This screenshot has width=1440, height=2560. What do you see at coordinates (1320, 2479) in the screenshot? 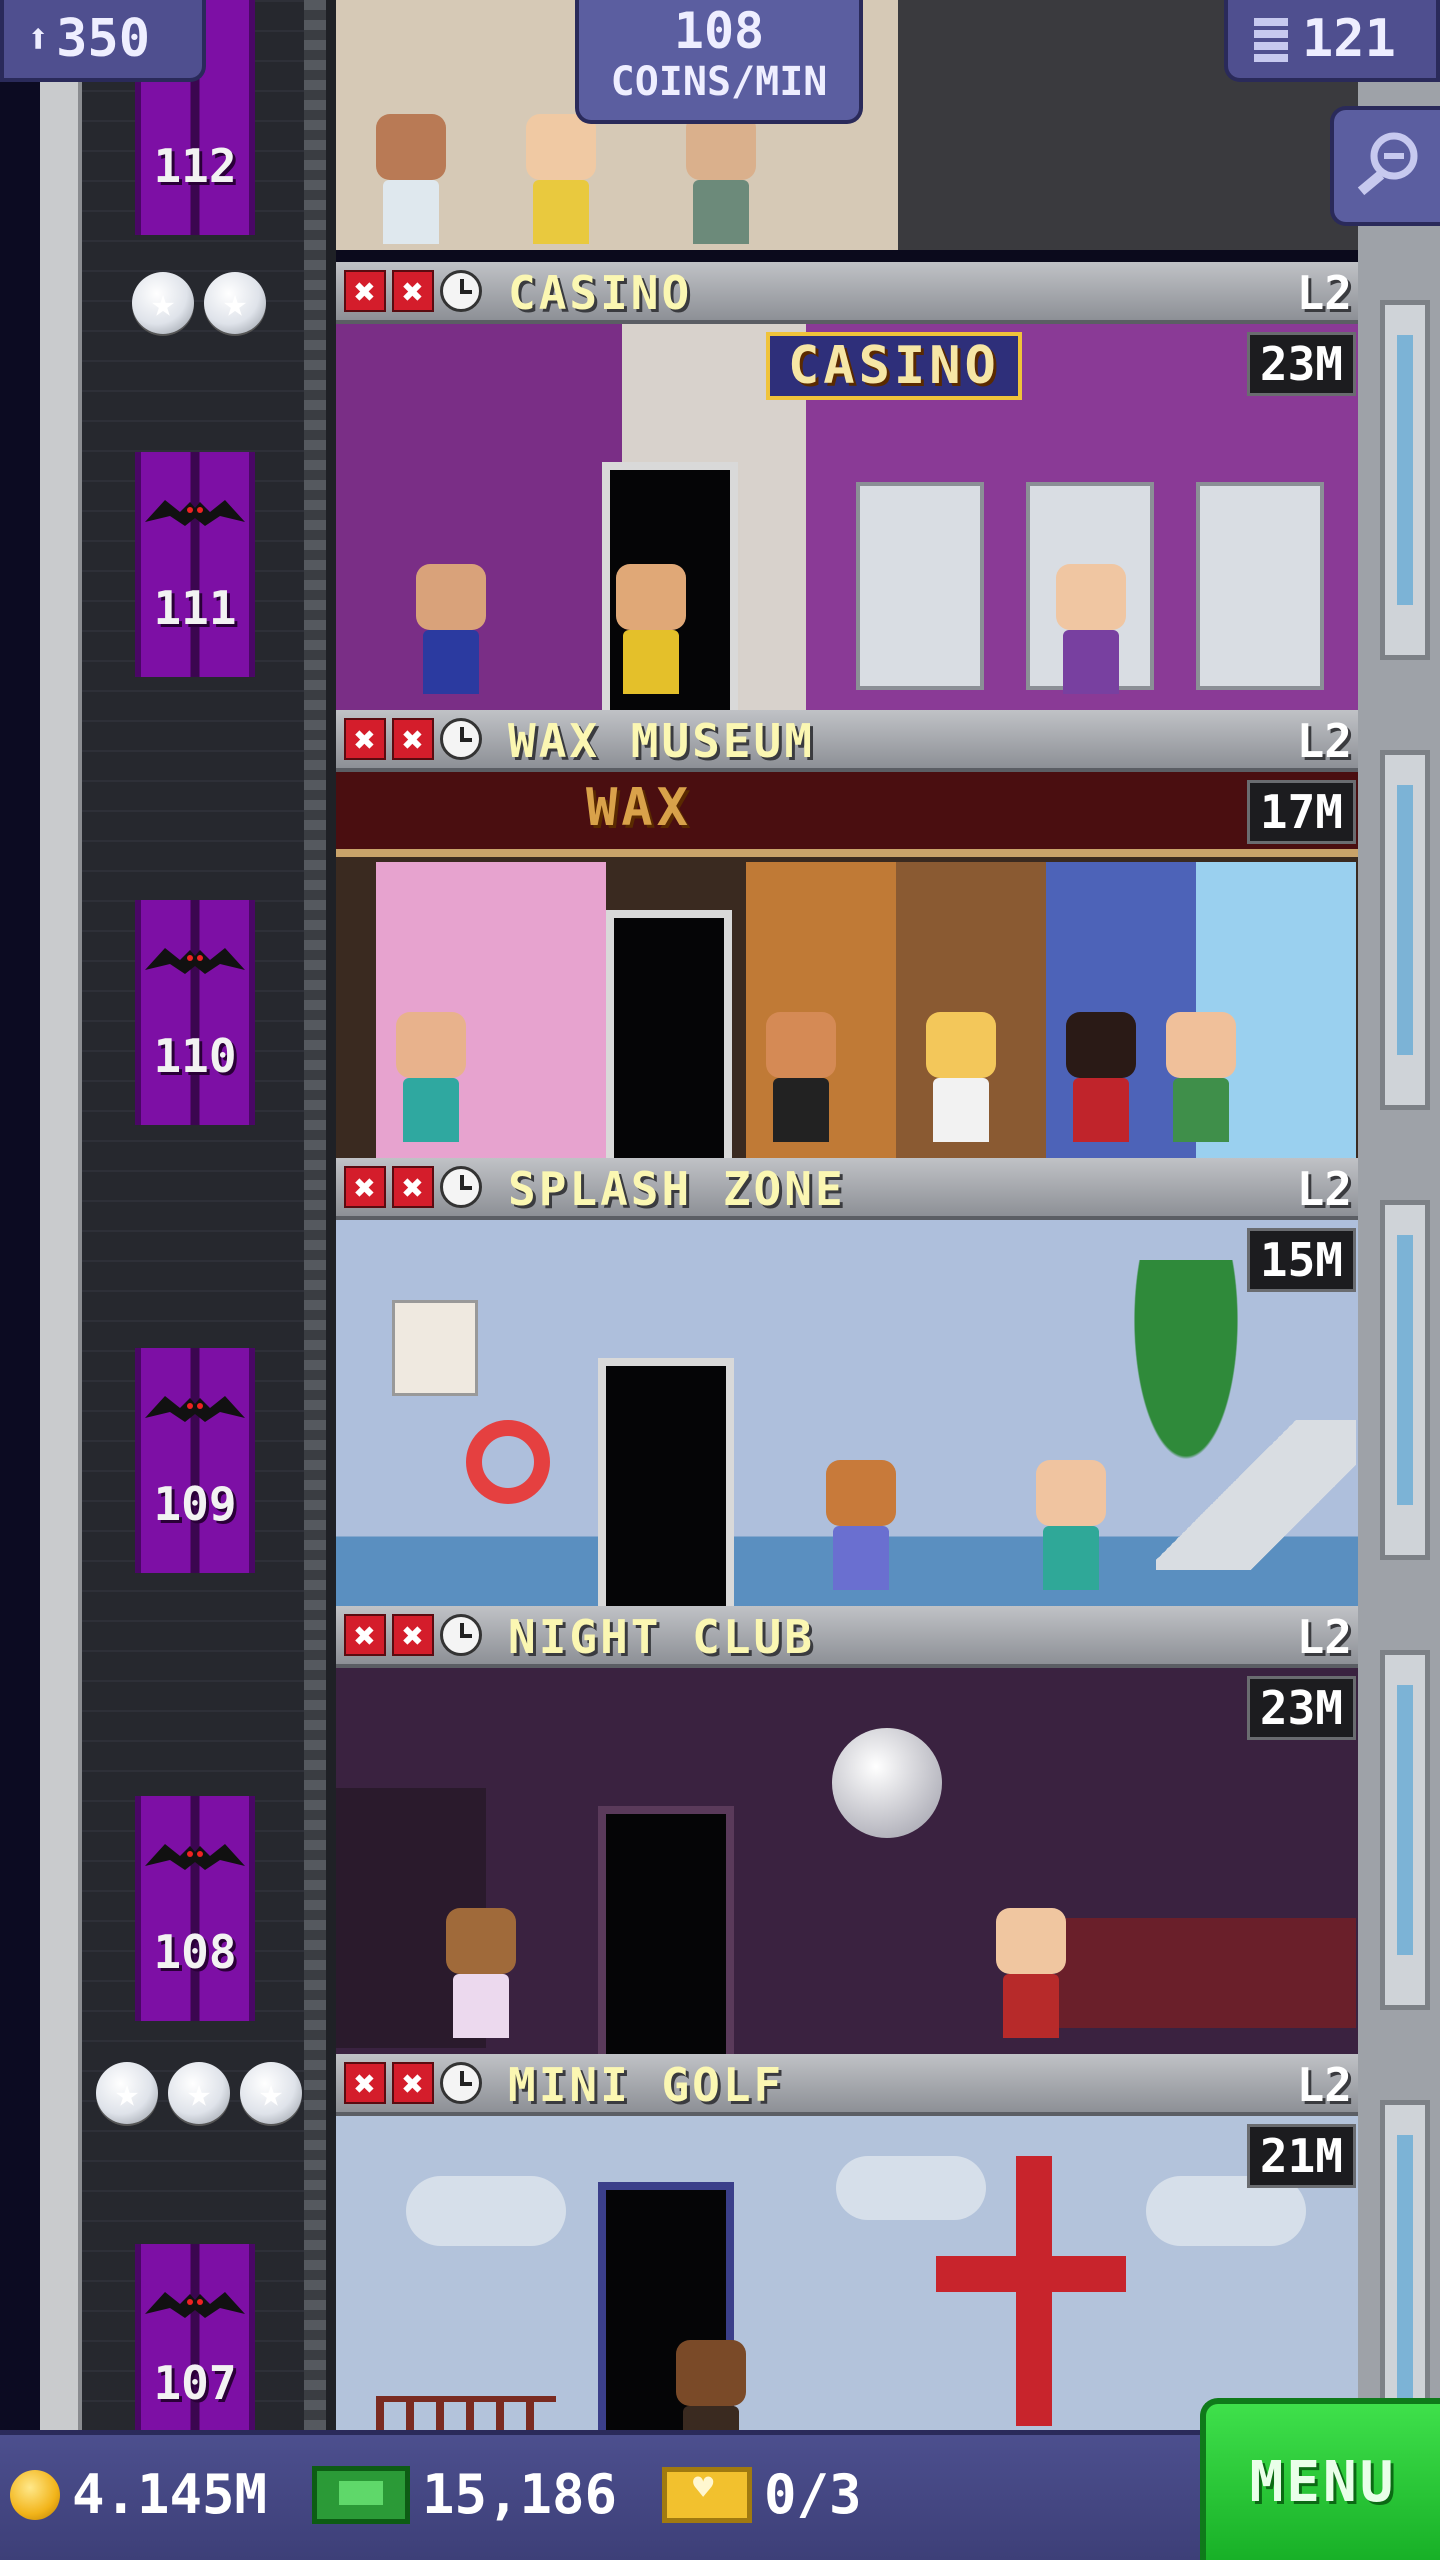
I see `menu-button: MENU` at bounding box center [1320, 2479].